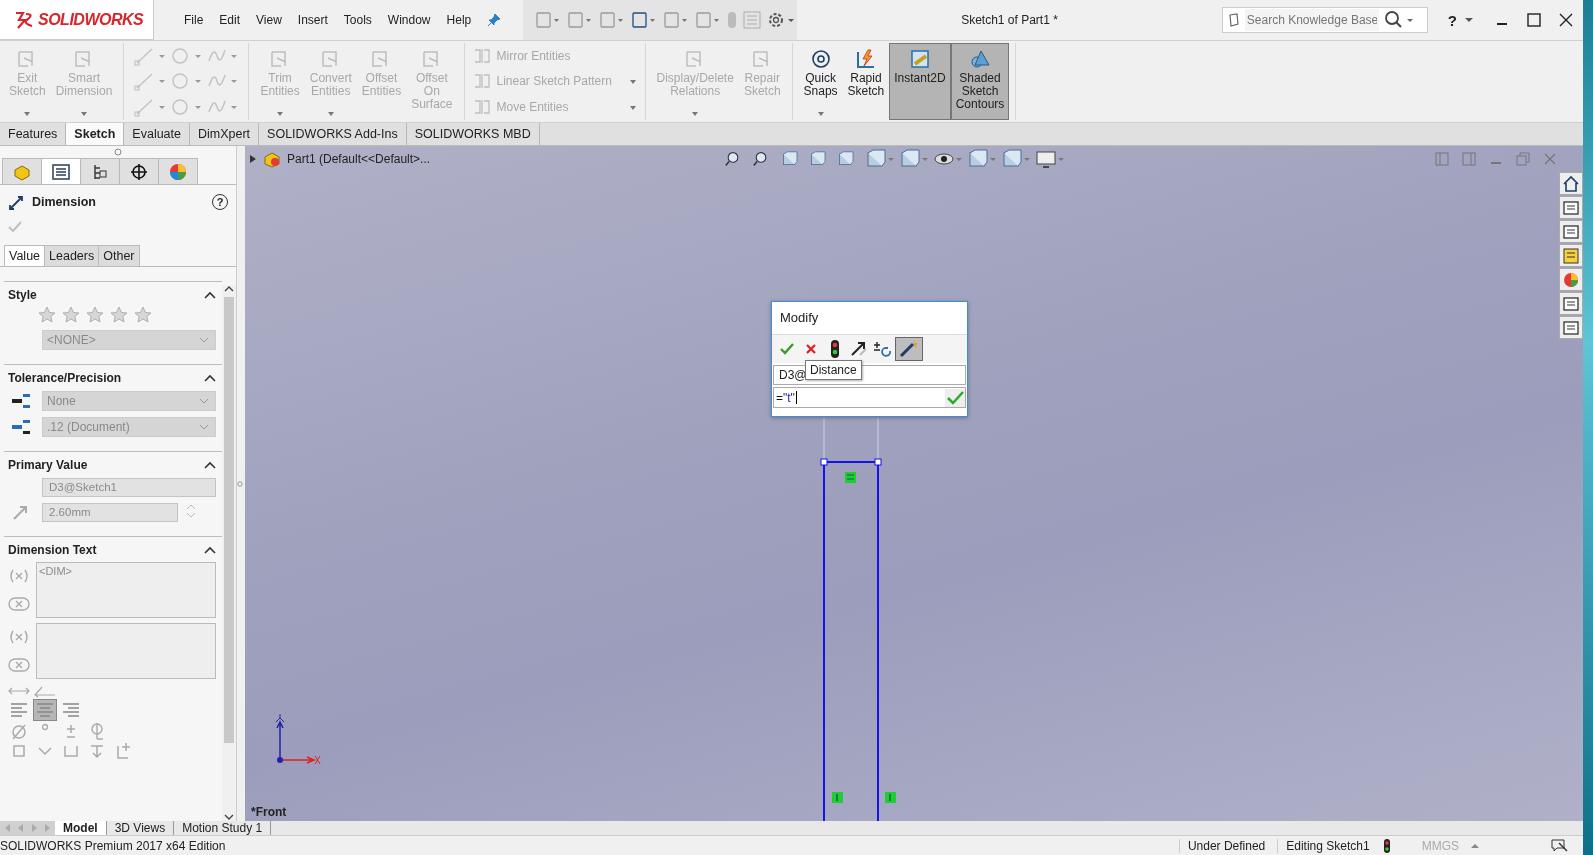 The width and height of the screenshot is (1593, 855). Describe the element at coordinates (95, 134) in the screenshot. I see `command-tab: Sketch` at that location.